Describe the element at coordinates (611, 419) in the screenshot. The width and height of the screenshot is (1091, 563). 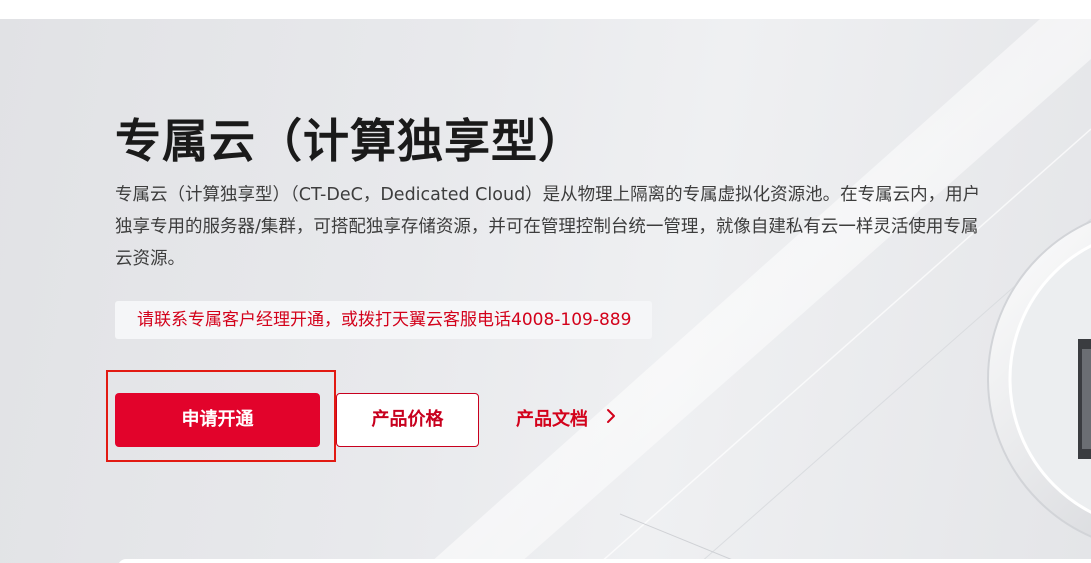
I see `chevron-right-icon` at that location.